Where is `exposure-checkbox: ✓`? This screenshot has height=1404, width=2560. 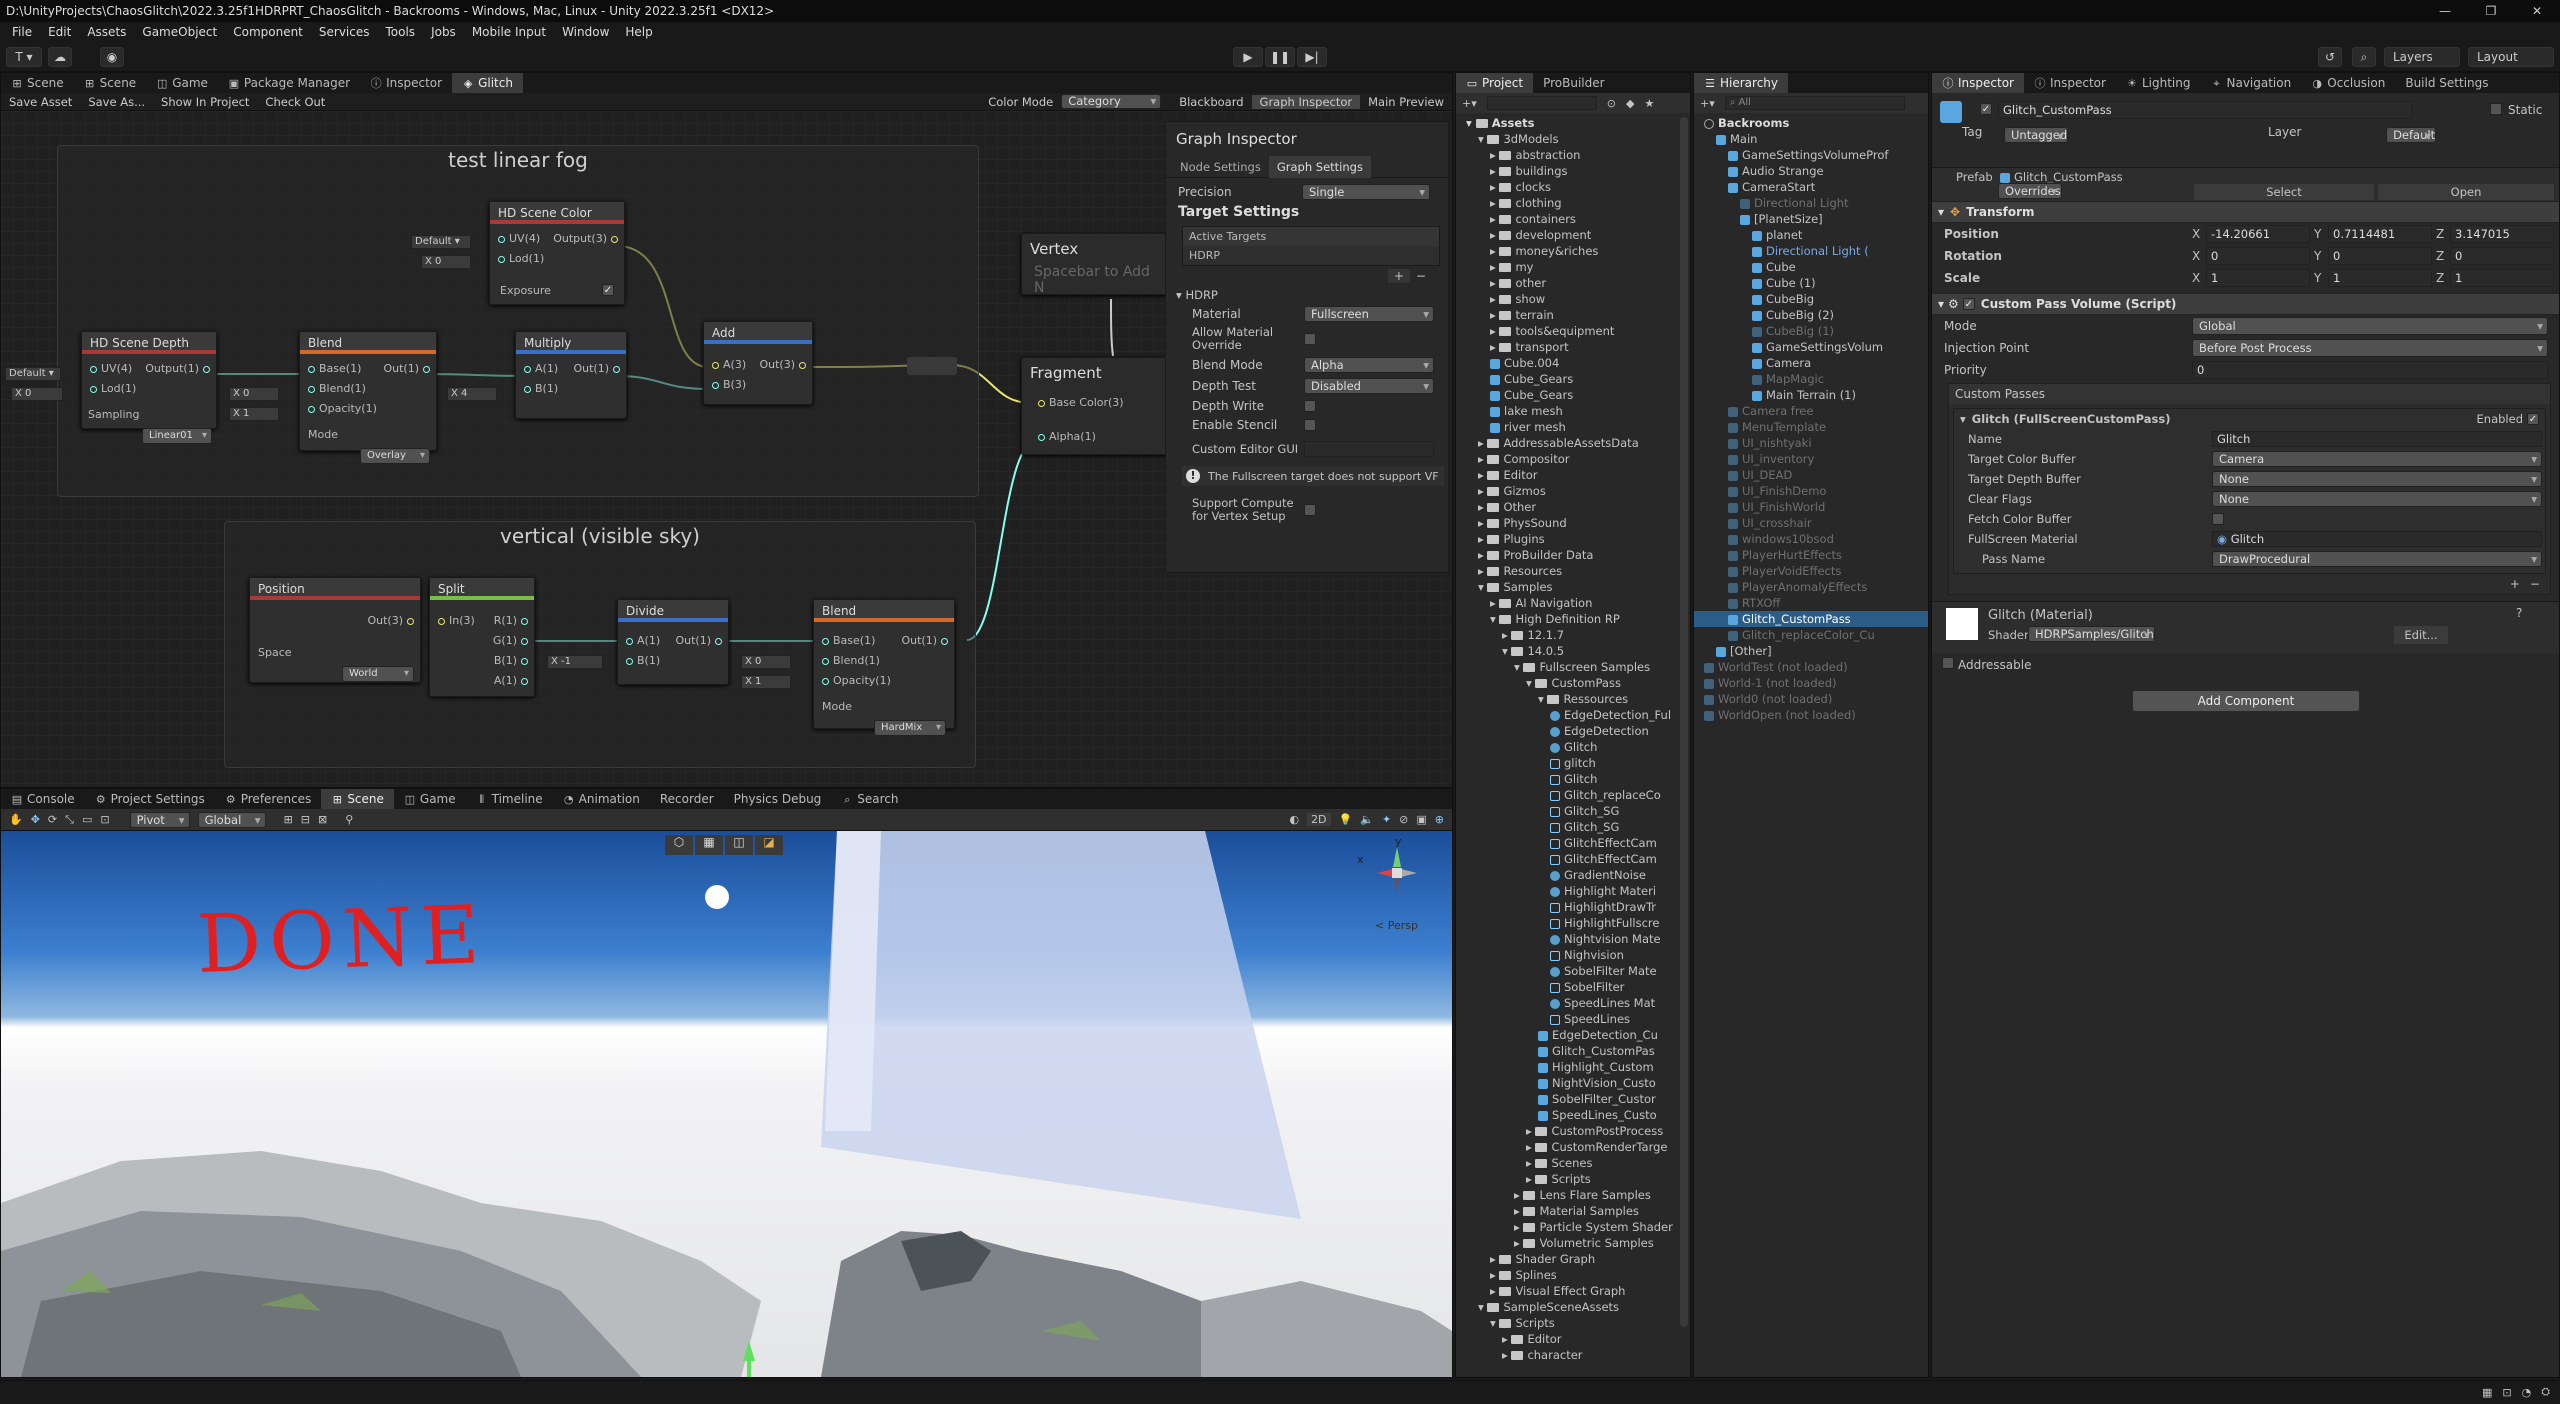 exposure-checkbox: ✓ is located at coordinates (608, 290).